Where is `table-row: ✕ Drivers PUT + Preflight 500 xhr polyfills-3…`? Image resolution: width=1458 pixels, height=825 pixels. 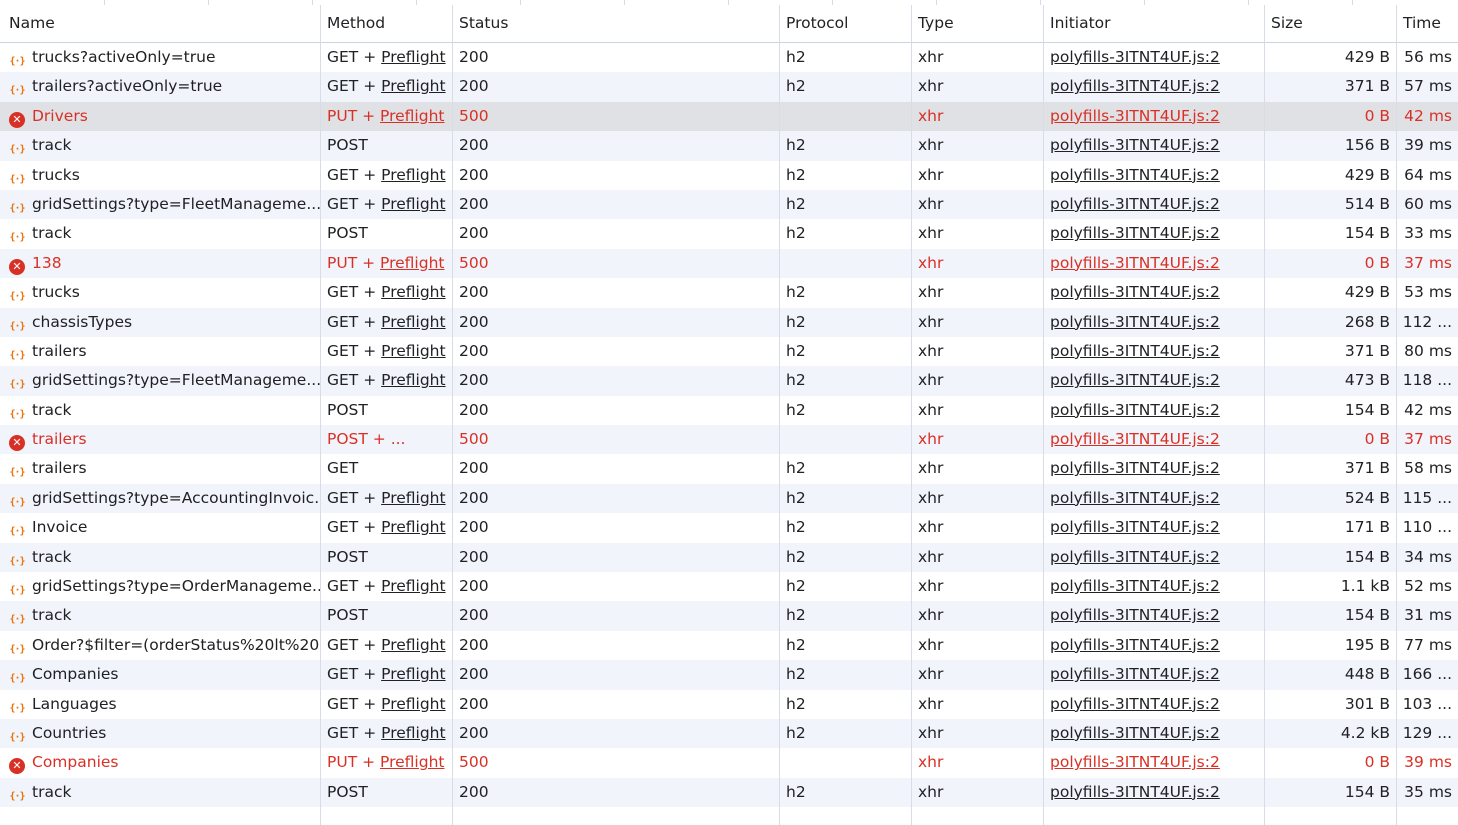
table-row: ✕ Drivers PUT + Preflight 500 xhr polyfills-3… is located at coordinates (729, 116).